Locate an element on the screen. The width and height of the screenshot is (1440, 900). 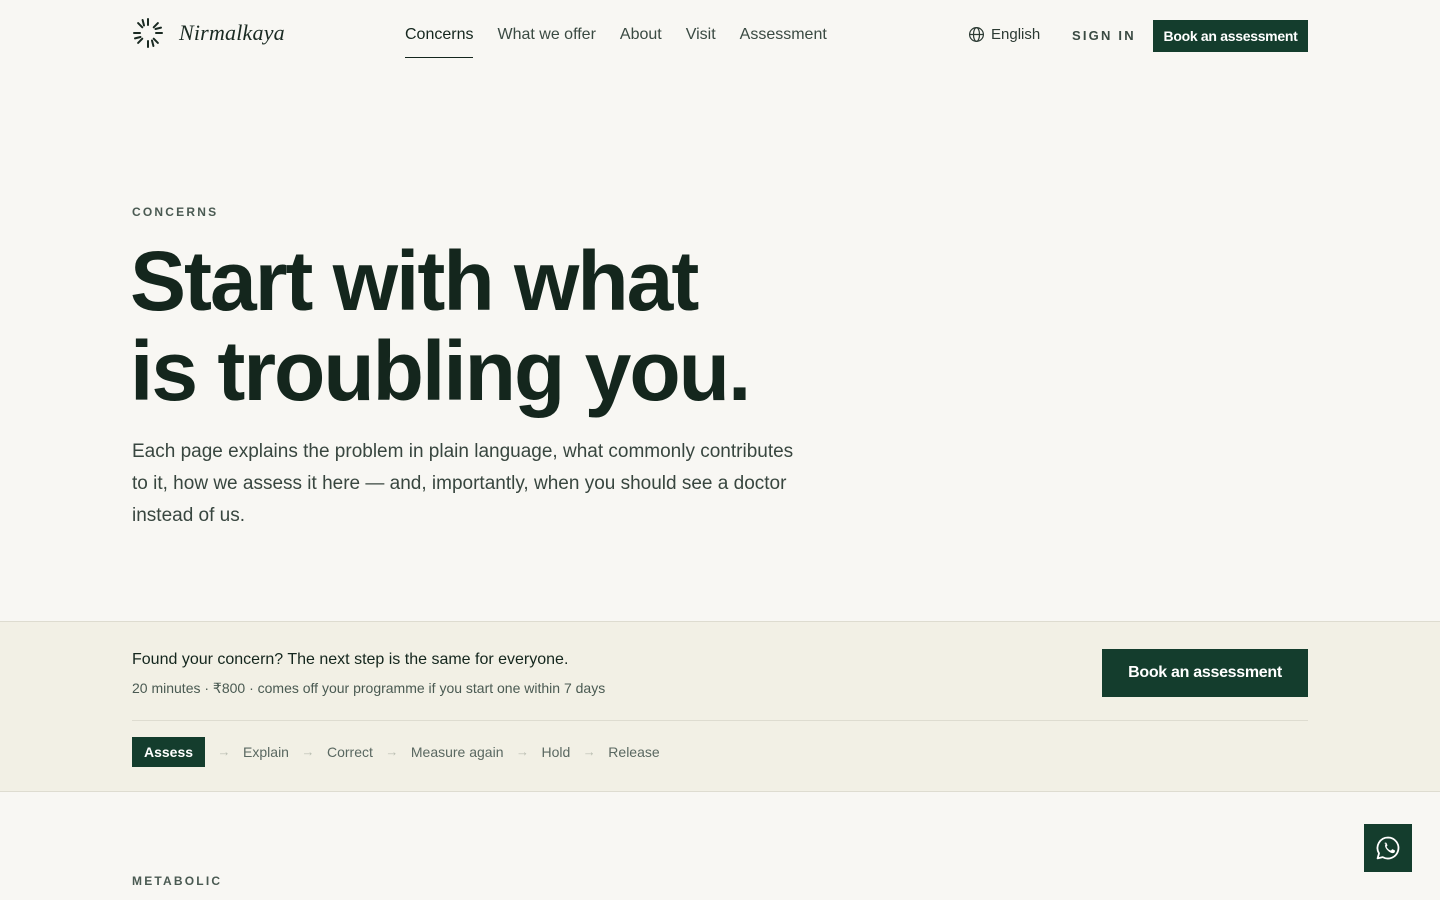
section-label-metabolic: METABOLIC is located at coordinates (177, 881).